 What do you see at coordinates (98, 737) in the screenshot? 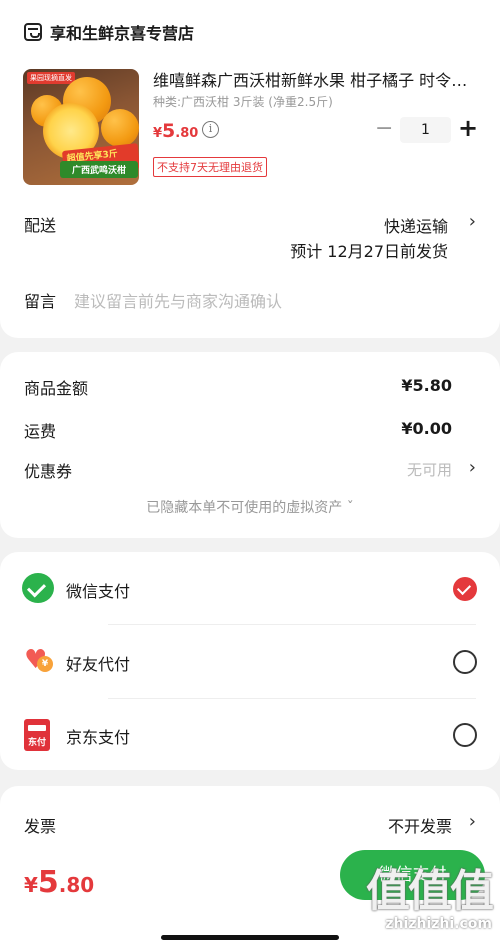
I see `payment-option-label: 京东支付` at bounding box center [98, 737].